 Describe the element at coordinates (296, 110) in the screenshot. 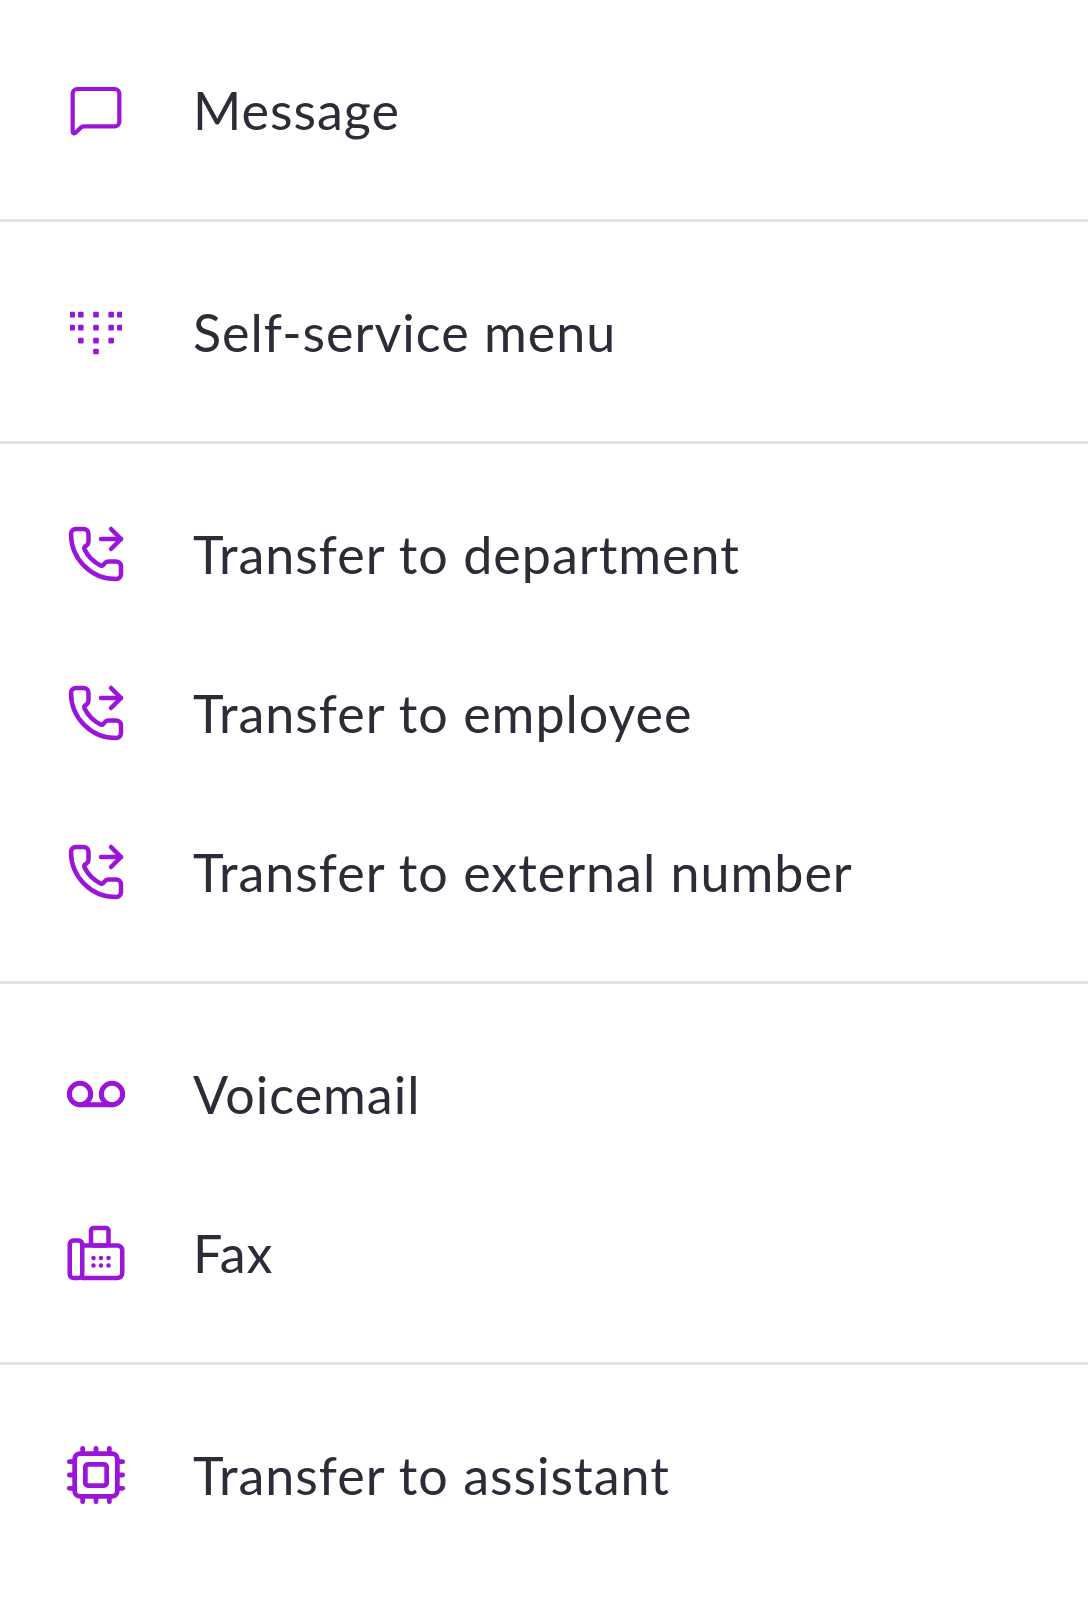

I see `menu-item-label: Message` at that location.